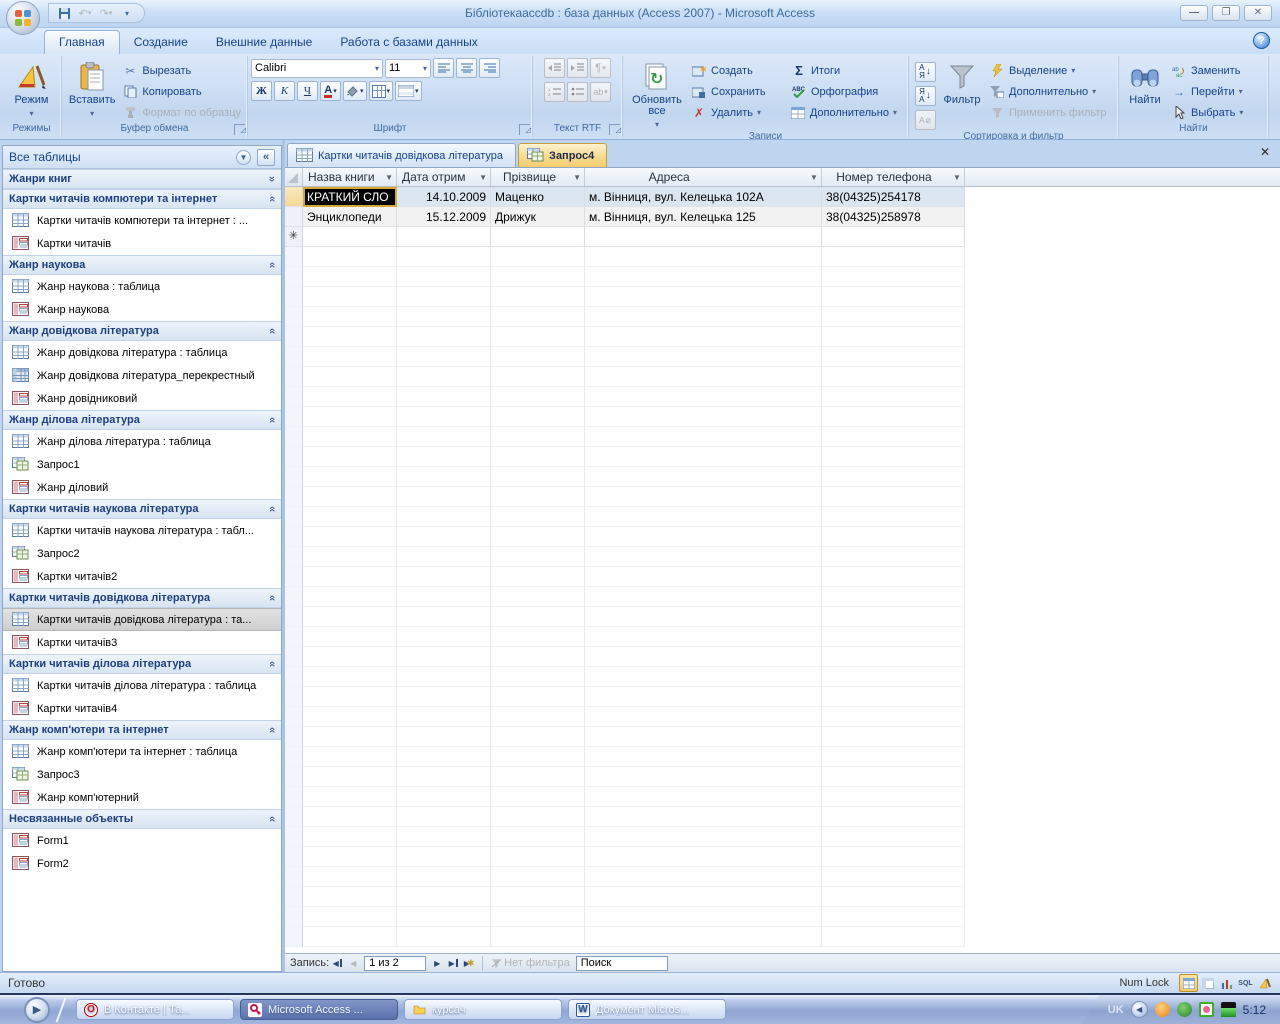 The width and height of the screenshot is (1280, 1024). Describe the element at coordinates (307, 91) in the screenshot. I see `underline-button: Ч` at that location.